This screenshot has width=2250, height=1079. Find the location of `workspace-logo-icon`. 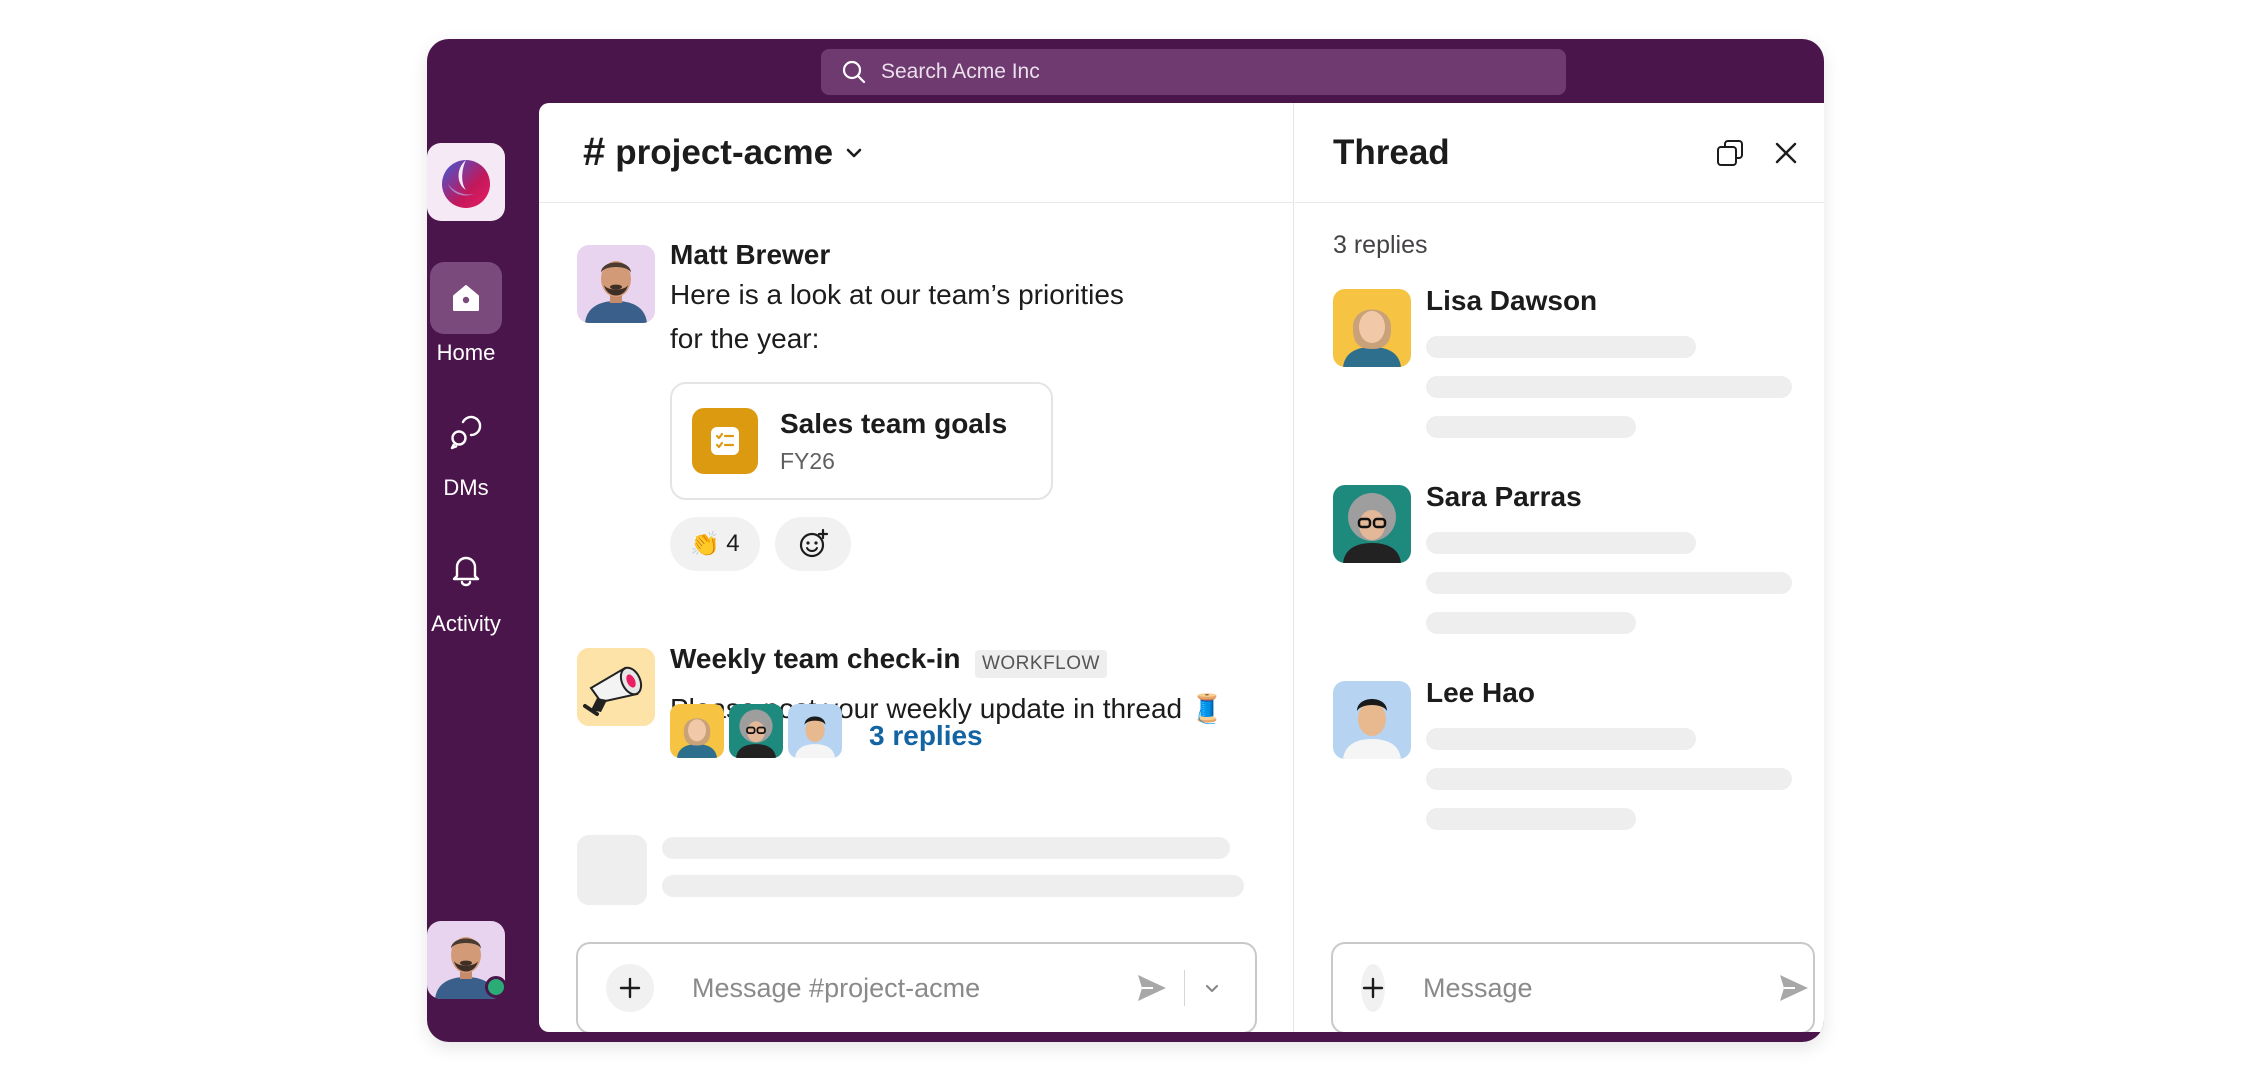

workspace-logo-icon is located at coordinates (466, 184).